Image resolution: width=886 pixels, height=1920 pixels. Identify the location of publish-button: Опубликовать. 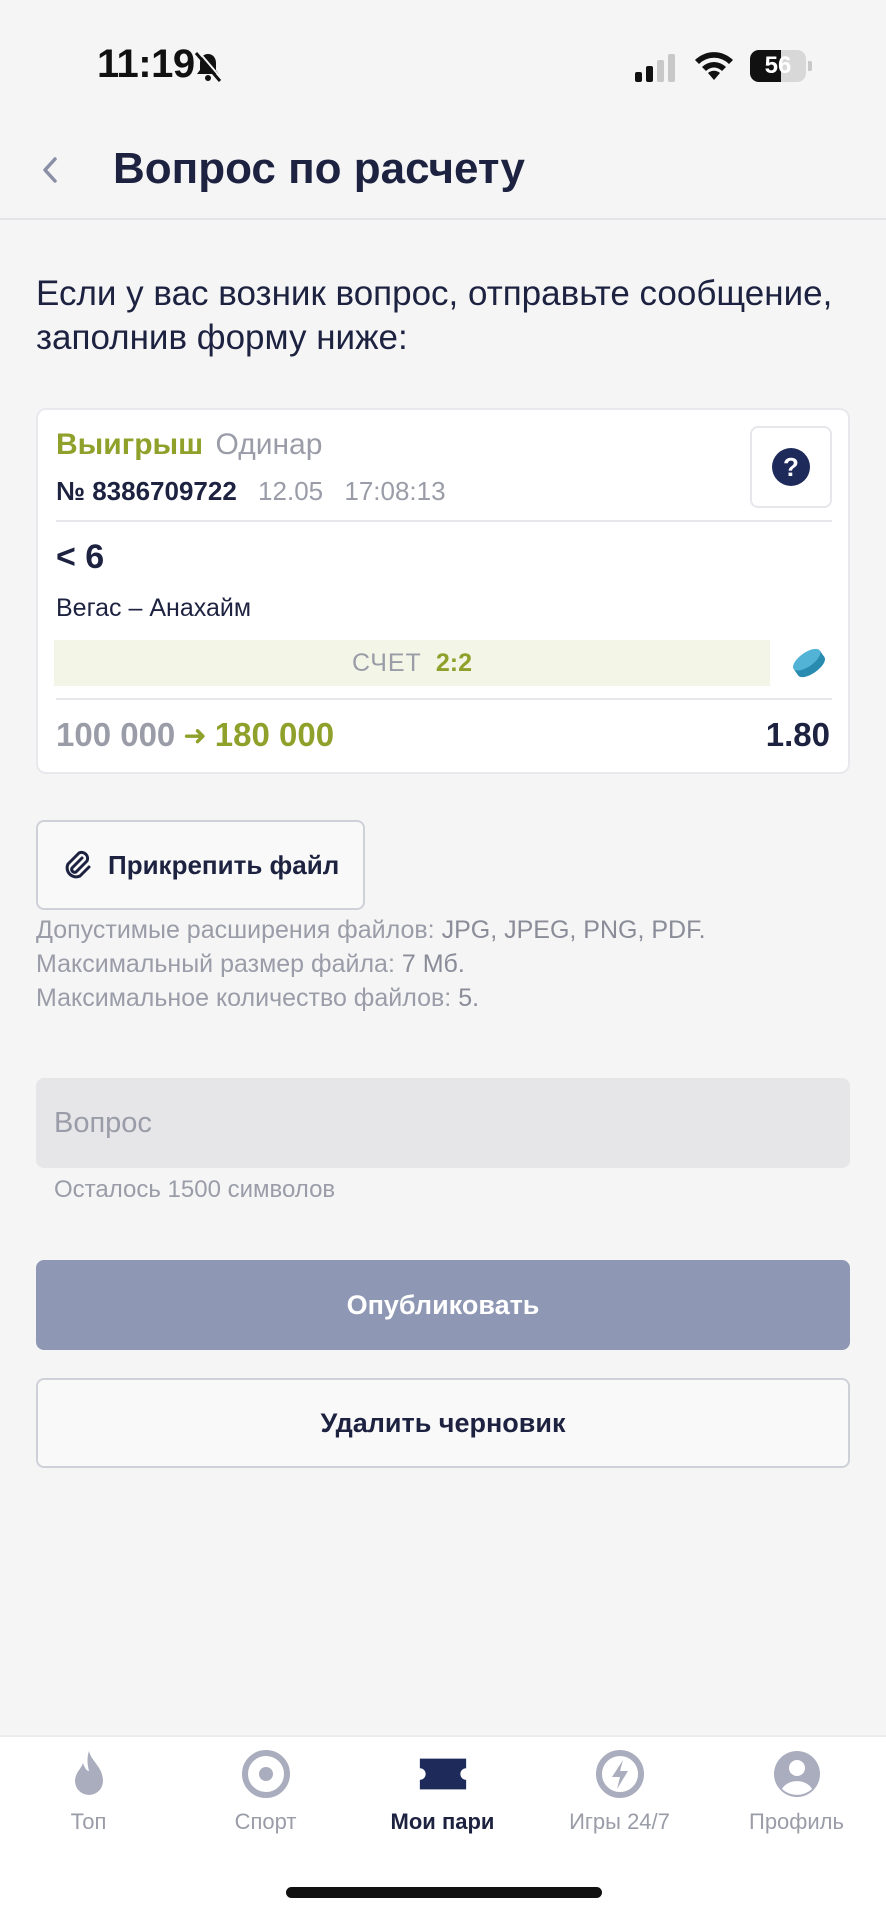
(443, 1305).